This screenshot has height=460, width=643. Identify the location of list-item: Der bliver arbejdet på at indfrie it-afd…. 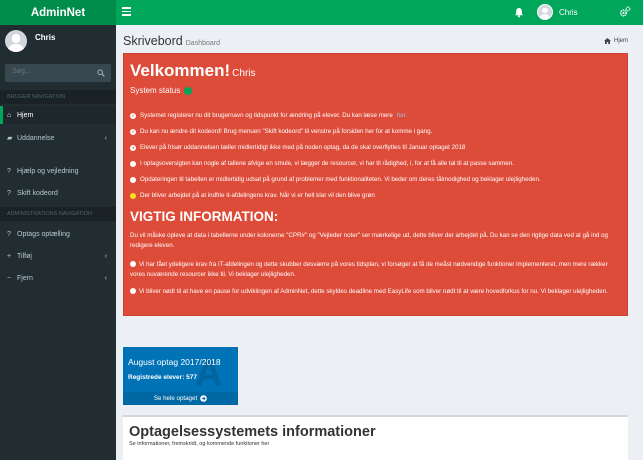
(252, 195).